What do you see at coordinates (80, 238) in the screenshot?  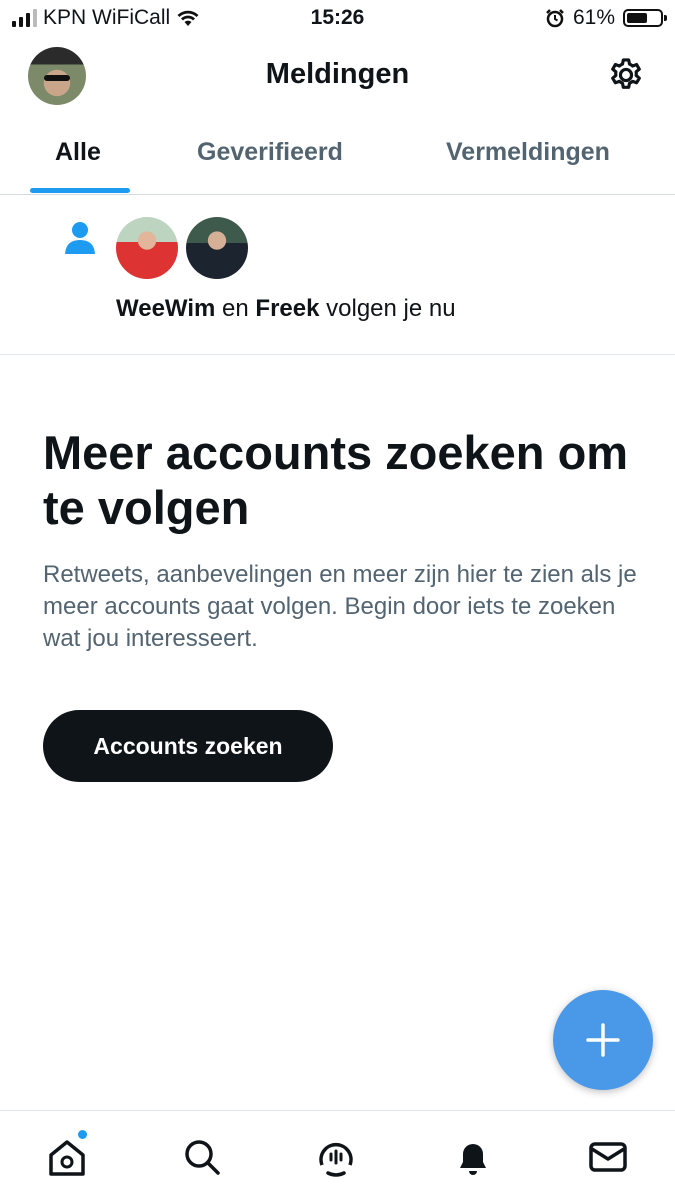 I see `person-icon` at bounding box center [80, 238].